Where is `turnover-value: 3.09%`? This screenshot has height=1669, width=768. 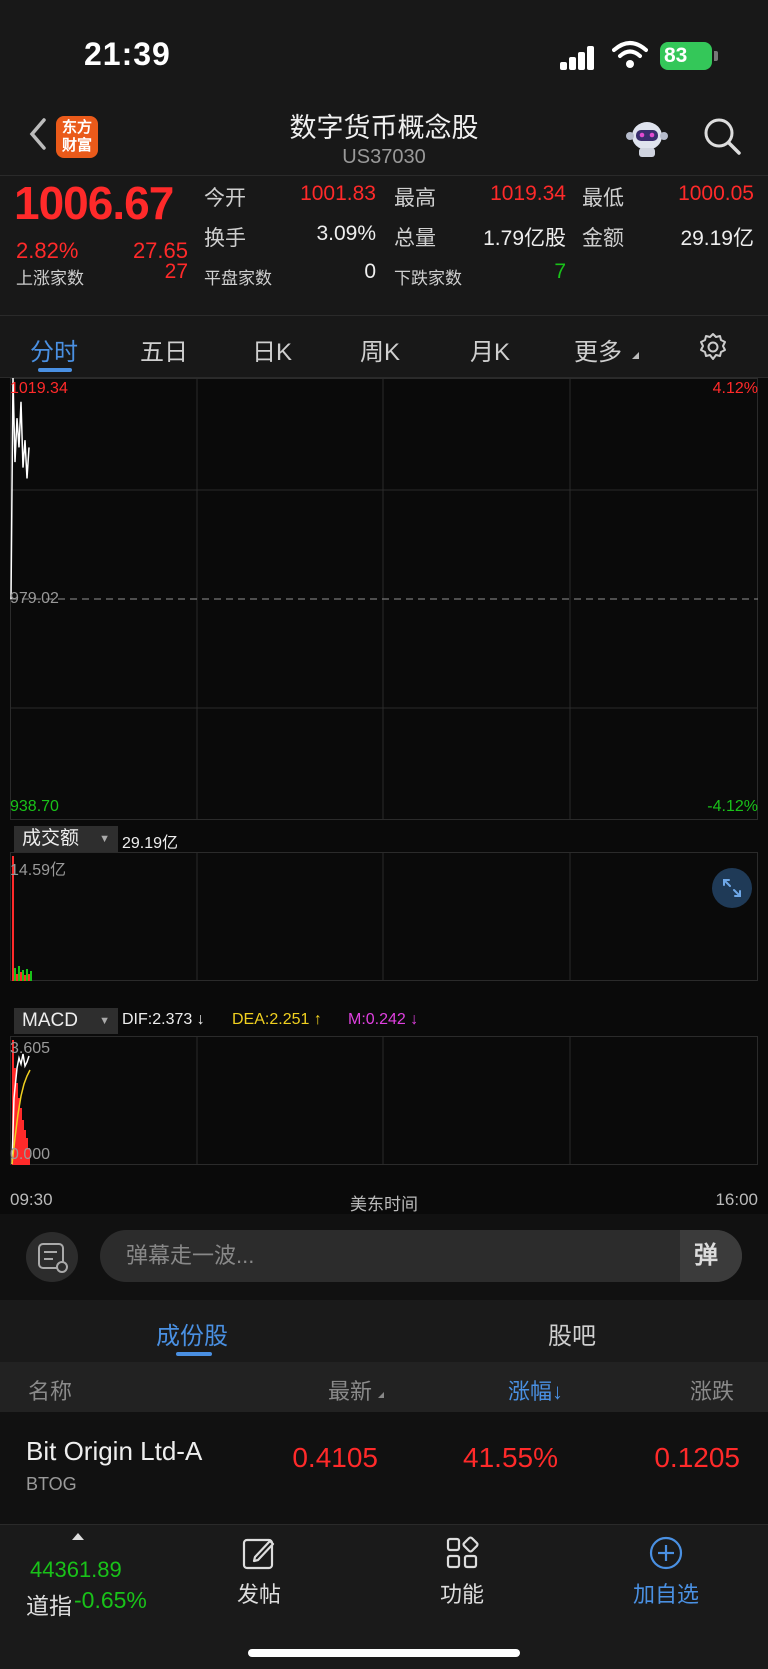
turnover-value: 3.09% is located at coordinates (346, 233).